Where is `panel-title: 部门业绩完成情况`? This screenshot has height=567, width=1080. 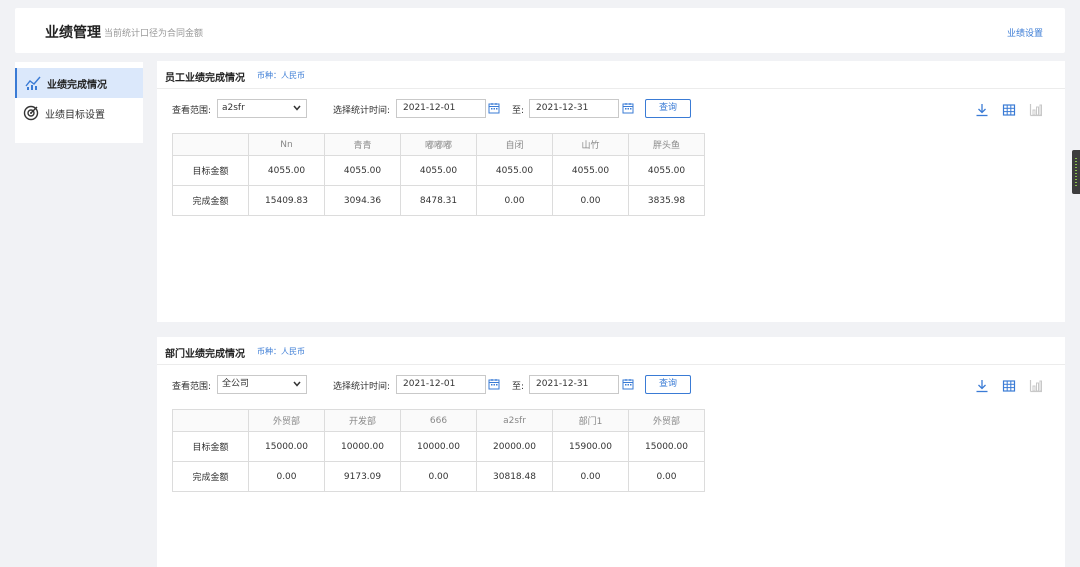 panel-title: 部门业绩完成情况 is located at coordinates (205, 354).